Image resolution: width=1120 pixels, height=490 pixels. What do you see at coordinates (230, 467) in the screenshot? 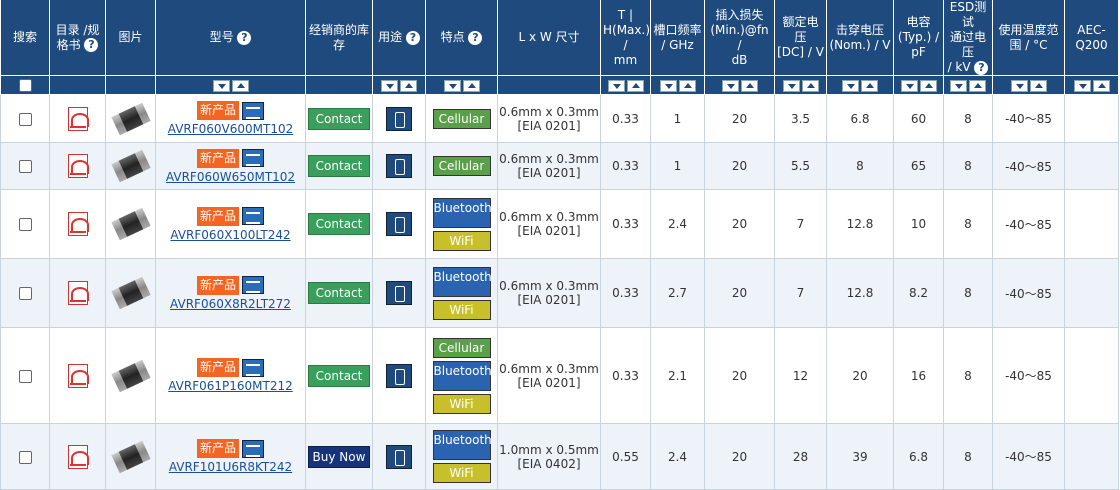
I see `model-link: AVRF101U6R8KT242` at bounding box center [230, 467].